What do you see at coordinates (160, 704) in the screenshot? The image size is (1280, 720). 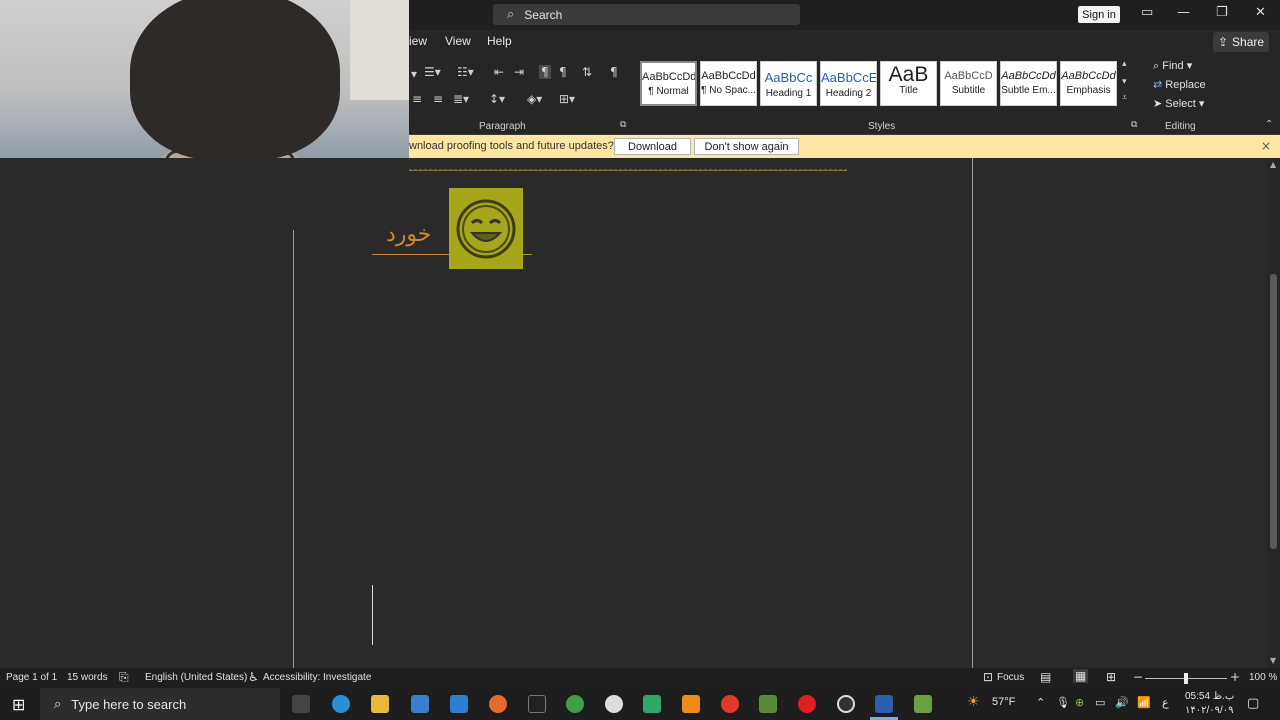 I see `taskbar-search: ⌕ Type here to search` at bounding box center [160, 704].